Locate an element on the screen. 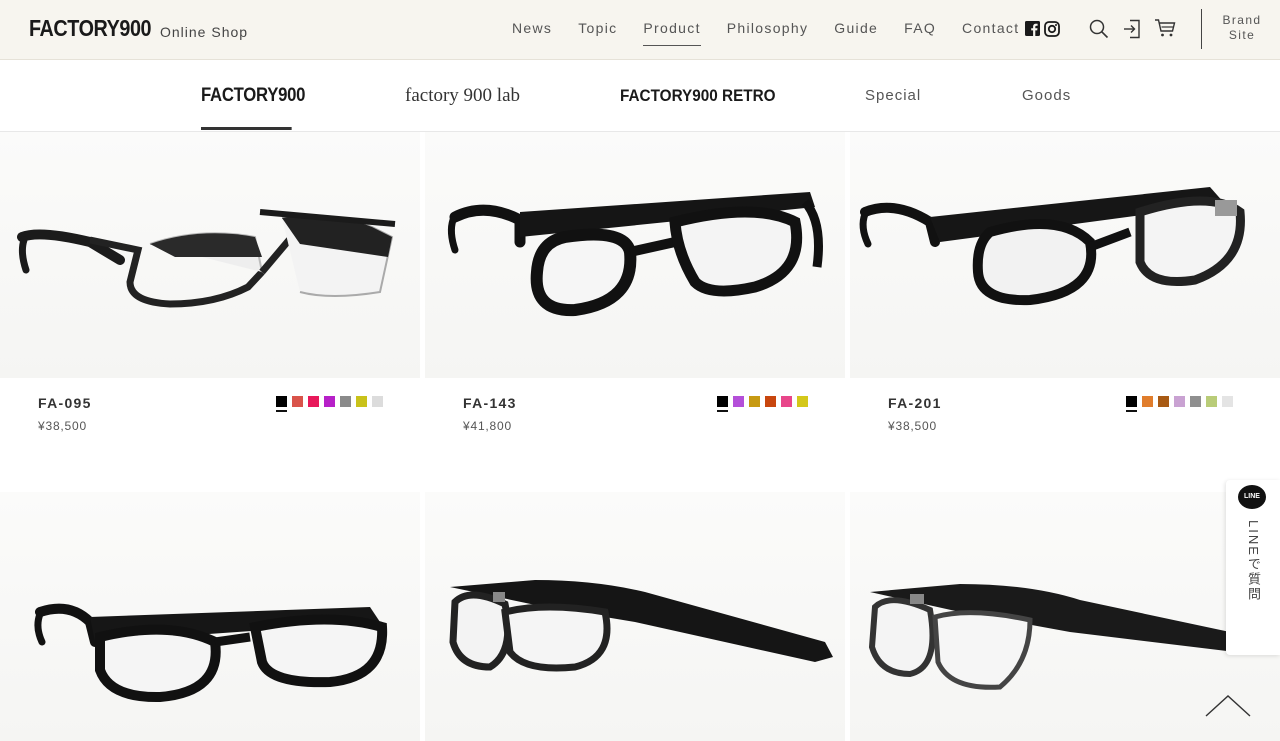 The image size is (1280, 741). brand-site-link: Brand Site is located at coordinates (1242, 28).